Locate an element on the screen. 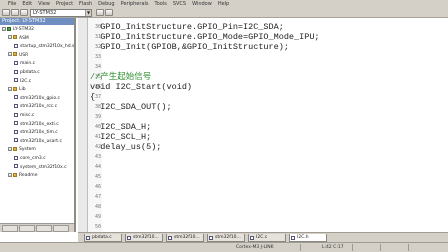  tree-item: - USR is located at coordinates (37, 56).